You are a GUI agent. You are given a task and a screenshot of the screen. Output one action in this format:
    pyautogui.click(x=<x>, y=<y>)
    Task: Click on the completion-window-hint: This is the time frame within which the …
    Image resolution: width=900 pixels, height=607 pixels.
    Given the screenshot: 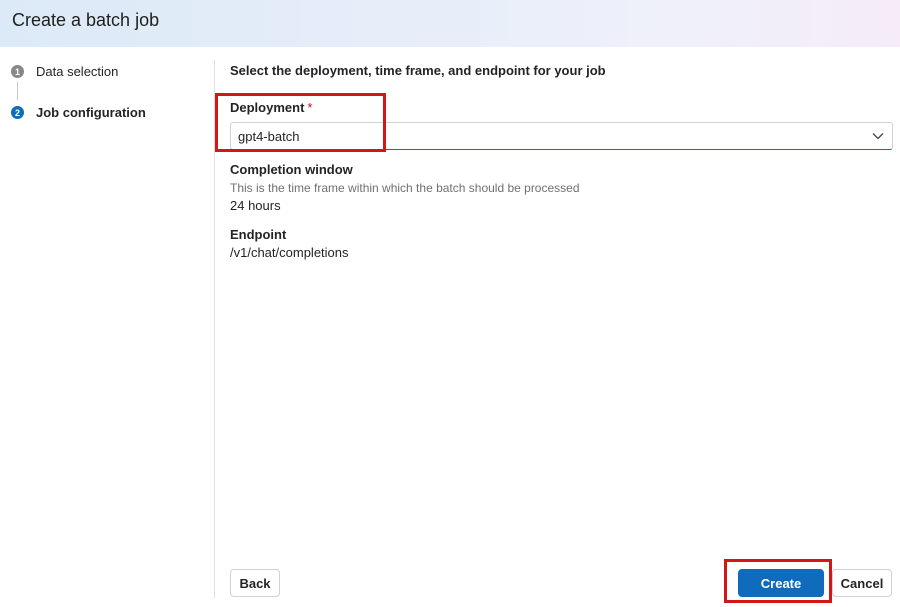 What is the action you would take?
    pyautogui.click(x=405, y=188)
    